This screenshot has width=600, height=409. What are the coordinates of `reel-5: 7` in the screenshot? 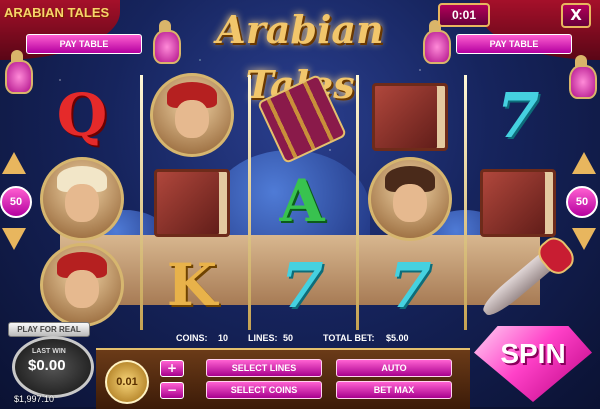 It's located at (518, 200).